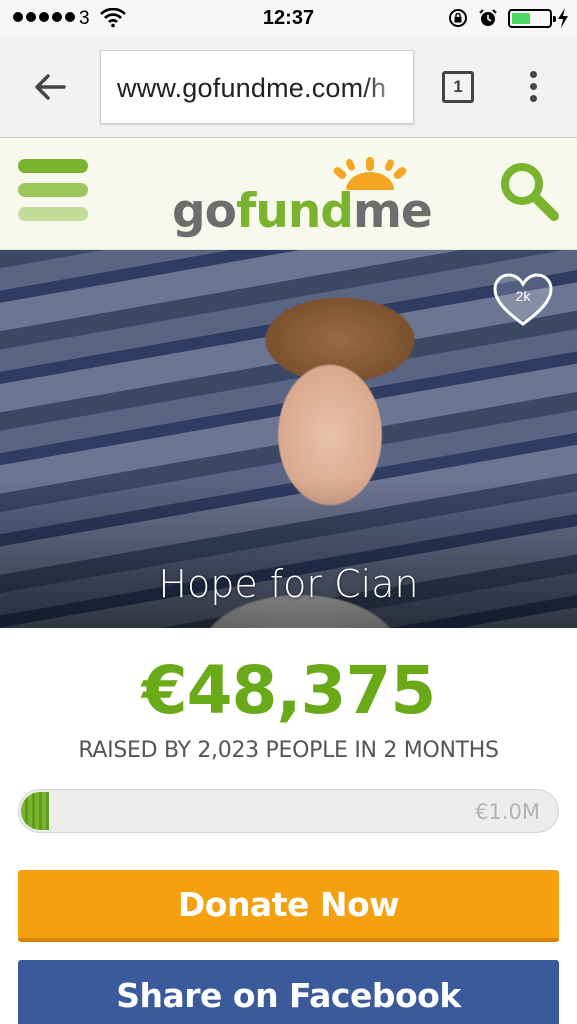  Describe the element at coordinates (288, 750) in the screenshot. I see `raised-caption: RAISED BY 2,023 PEOPLE IN 2 MONTHS` at that location.